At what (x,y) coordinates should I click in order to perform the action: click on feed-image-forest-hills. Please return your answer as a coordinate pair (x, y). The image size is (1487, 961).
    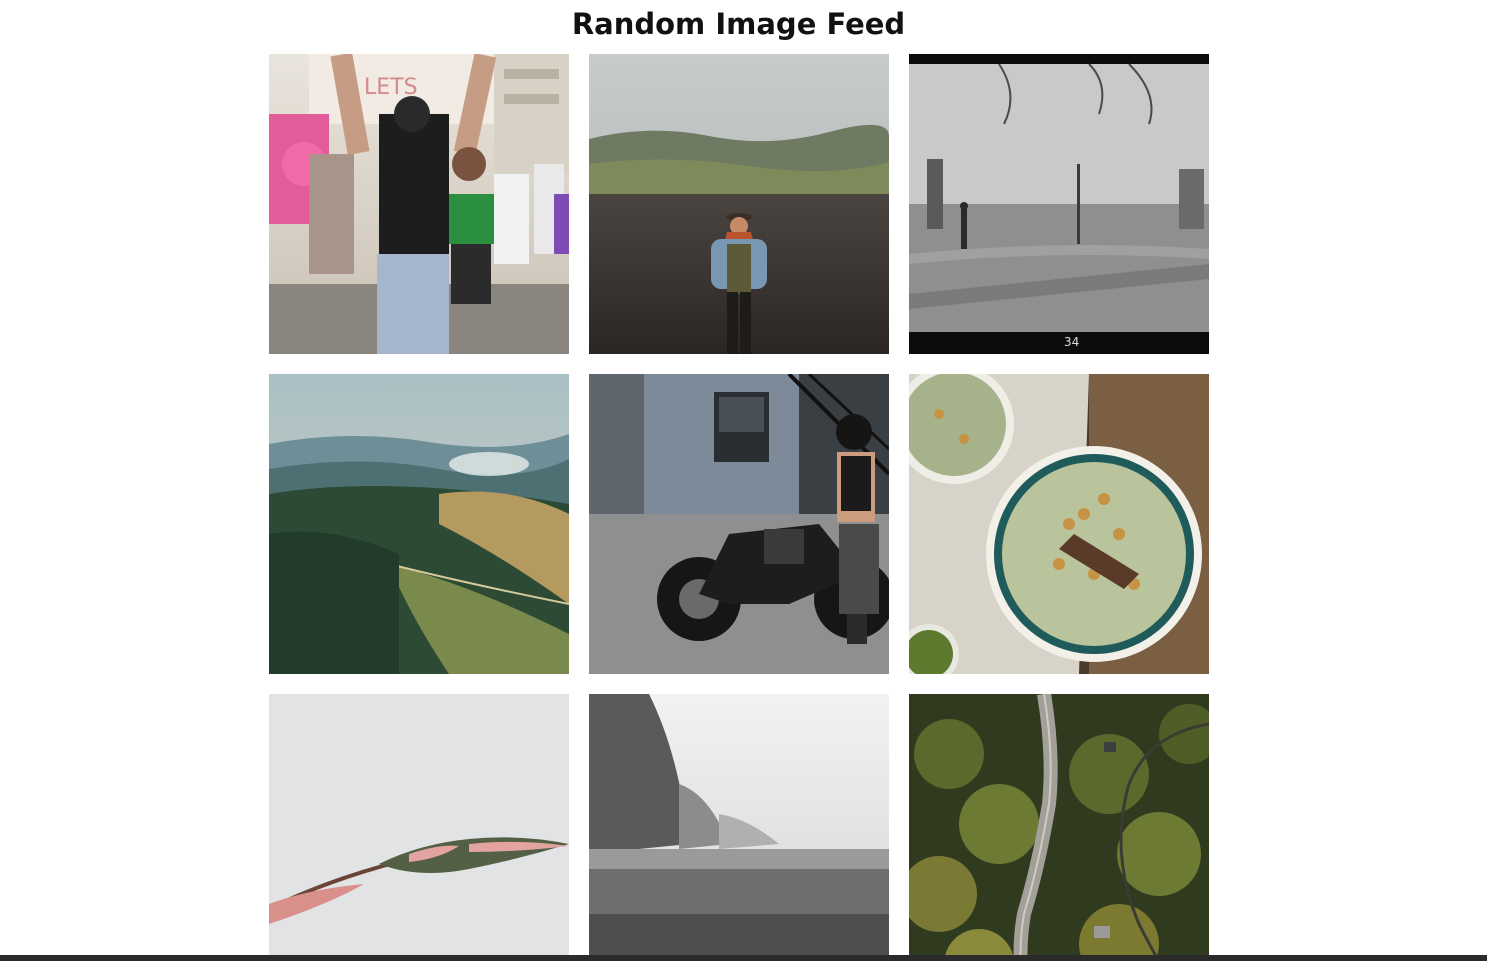
    Looking at the image, I should click on (419, 524).